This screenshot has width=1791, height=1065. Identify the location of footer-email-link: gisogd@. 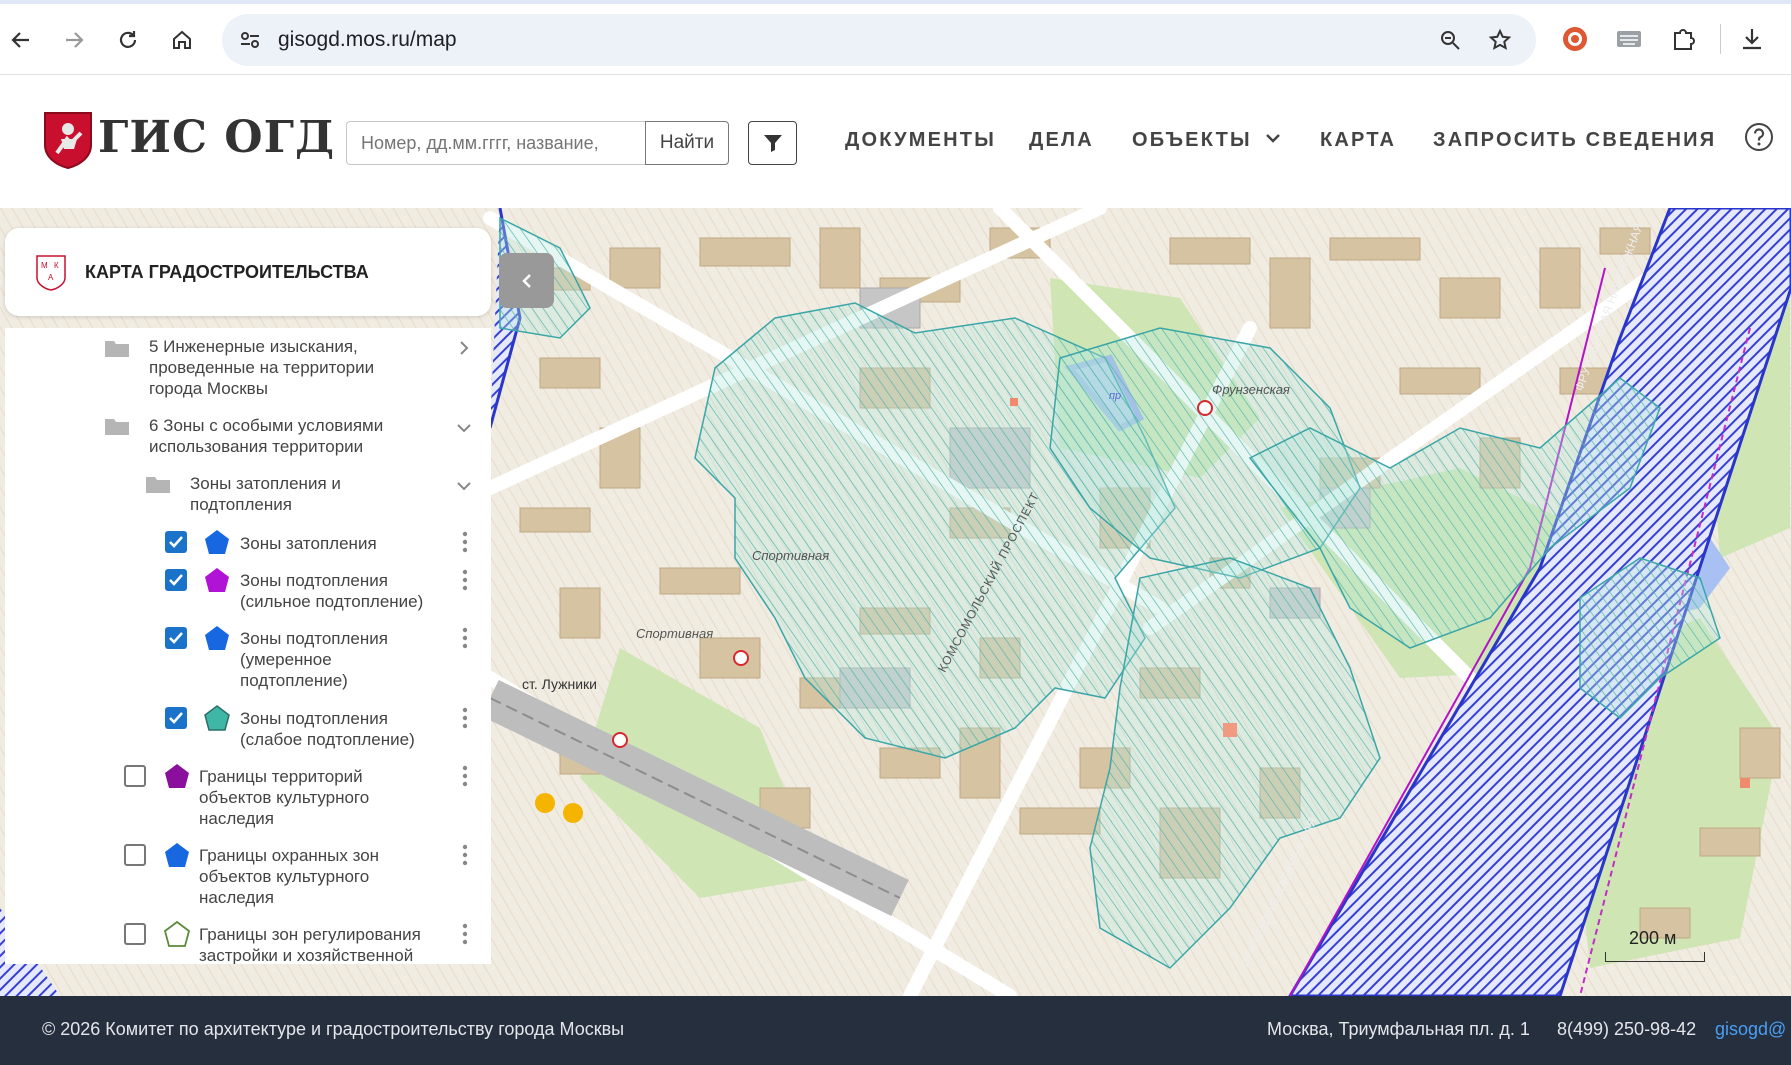
(1750, 1029).